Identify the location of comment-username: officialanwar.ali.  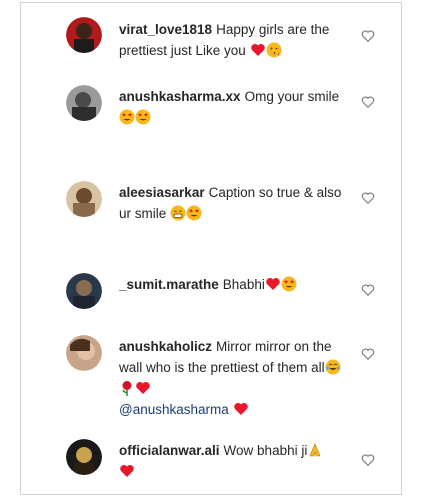
(169, 450).